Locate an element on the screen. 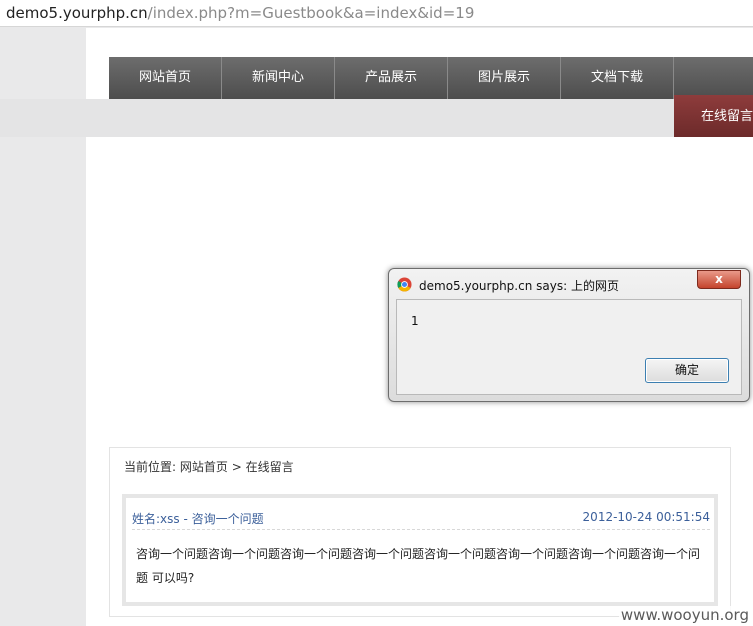 The image size is (753, 626). nav-item-products: 产品展示 is located at coordinates (391, 78).